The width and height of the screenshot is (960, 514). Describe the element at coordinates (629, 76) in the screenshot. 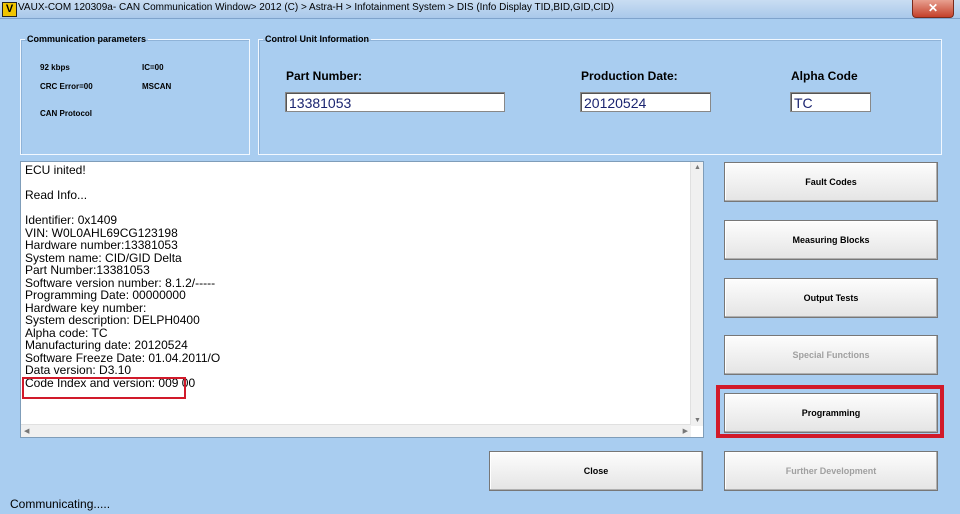

I see `production-date-label: Production Date:` at that location.